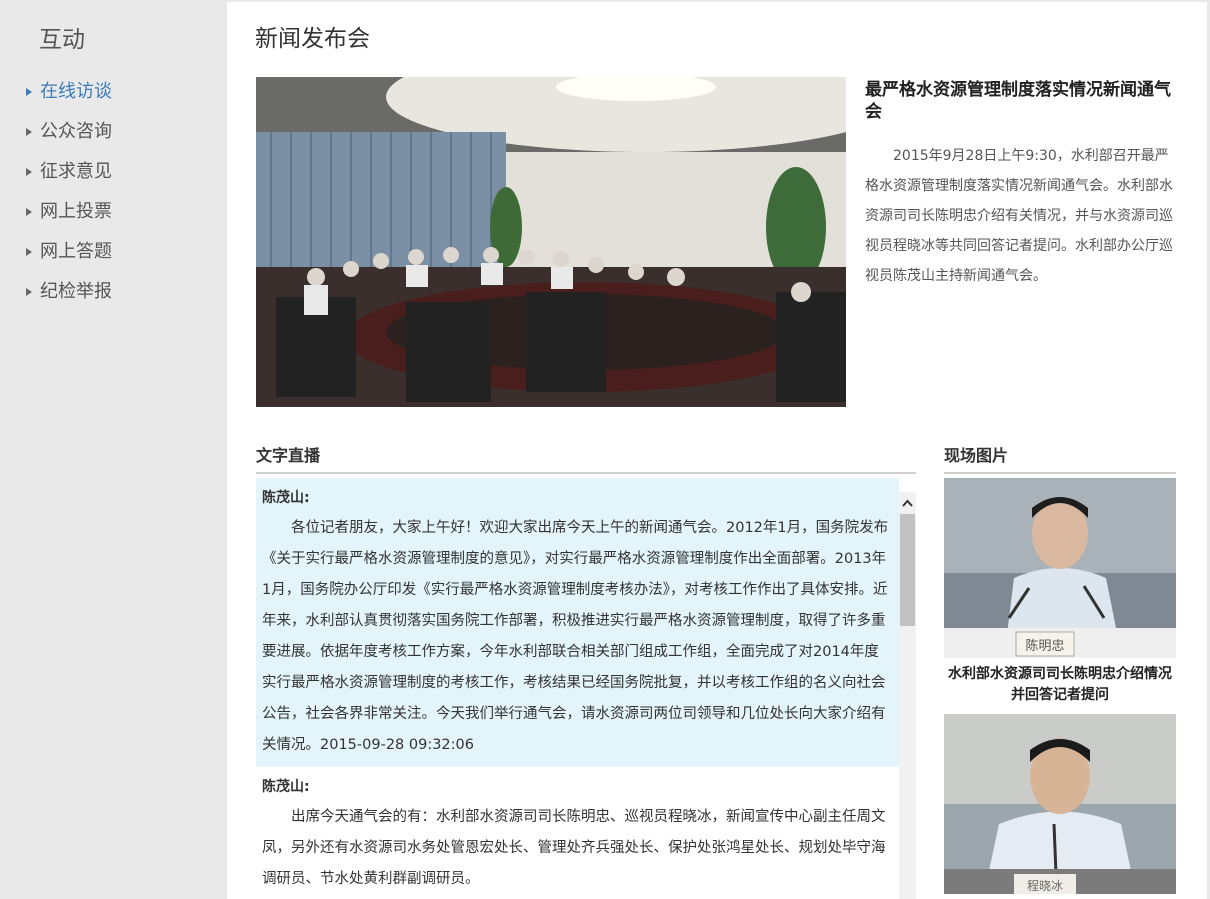 The width and height of the screenshot is (1210, 899). Describe the element at coordinates (76, 171) in the screenshot. I see `sidebar-item-label: 征求意见` at that location.